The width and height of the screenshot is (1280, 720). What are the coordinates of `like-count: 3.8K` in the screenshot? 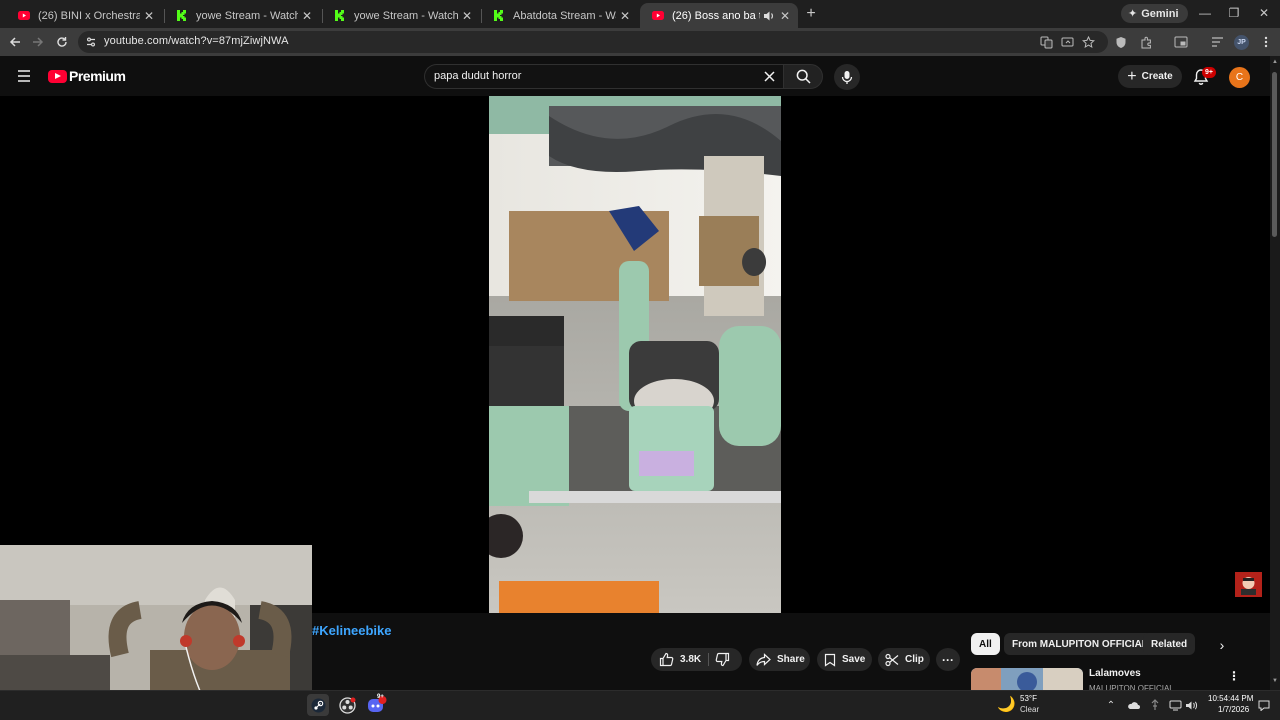 It's located at (691, 659).